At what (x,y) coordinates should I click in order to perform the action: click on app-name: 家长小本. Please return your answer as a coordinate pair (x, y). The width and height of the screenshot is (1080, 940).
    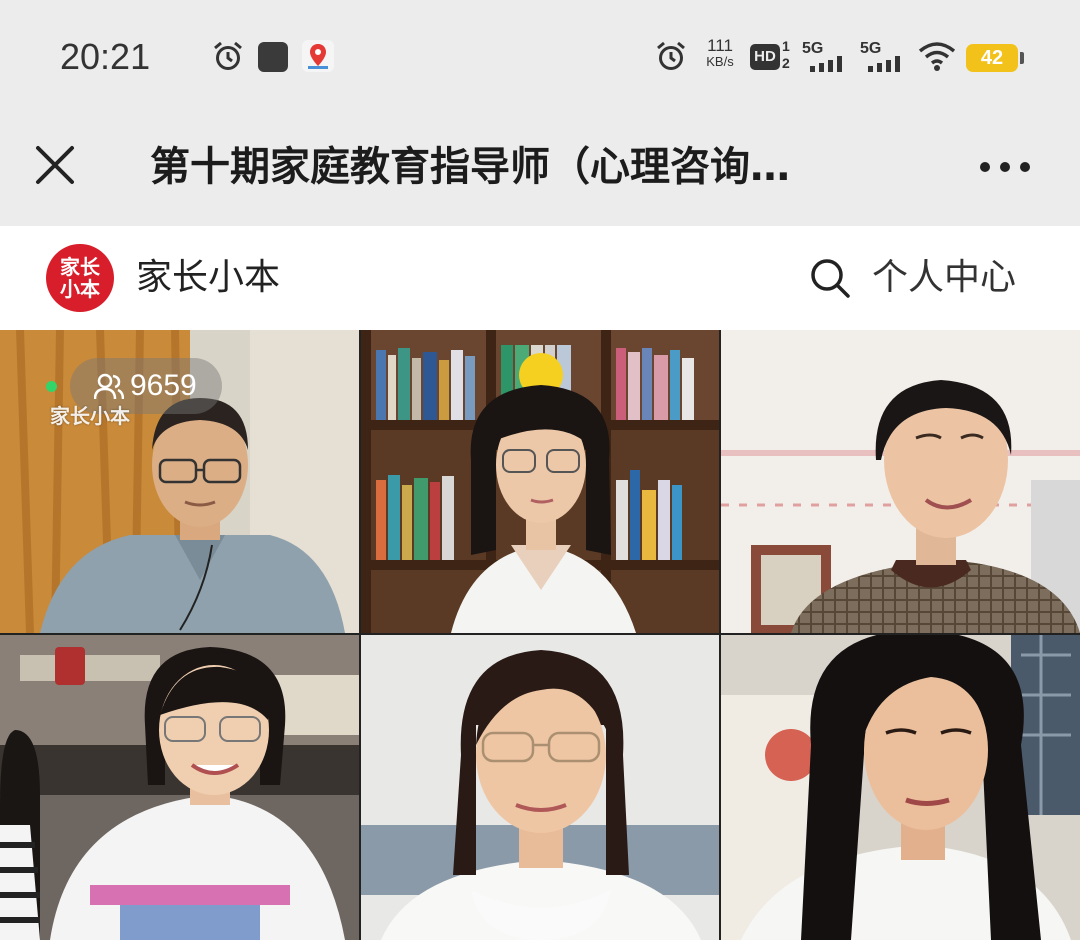
    Looking at the image, I should click on (208, 278).